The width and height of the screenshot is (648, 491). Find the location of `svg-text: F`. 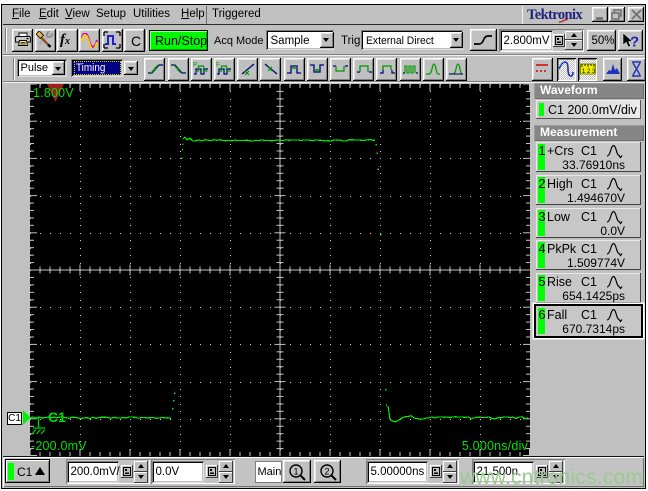

svg-text: F is located at coordinates (218, 65).